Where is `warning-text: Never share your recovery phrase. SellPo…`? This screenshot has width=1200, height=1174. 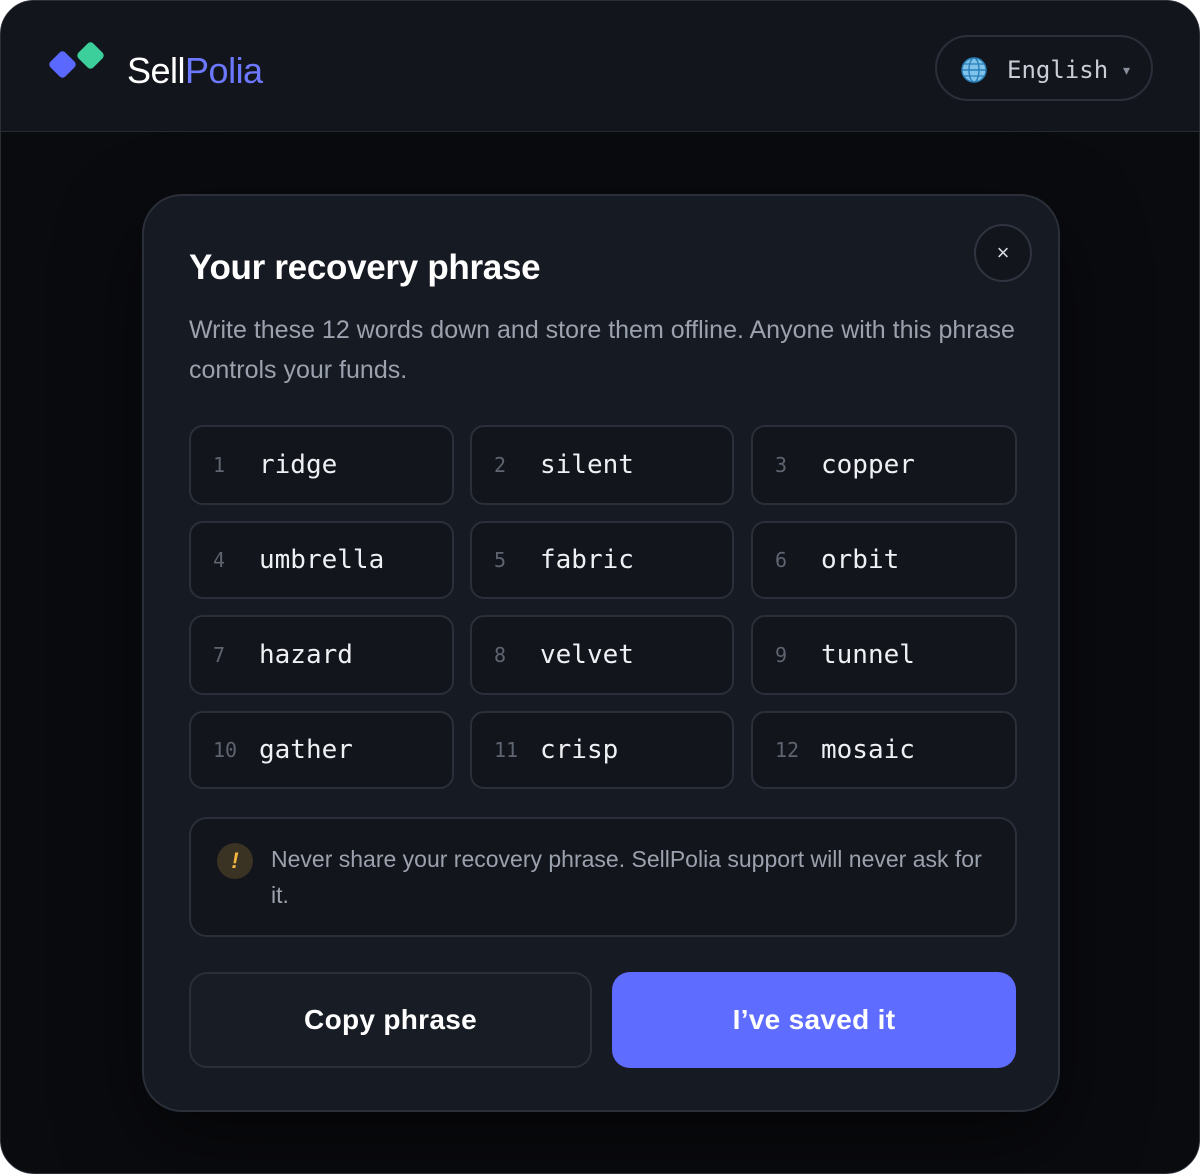 warning-text: Never share your recovery phrase. SellPo… is located at coordinates (626, 877).